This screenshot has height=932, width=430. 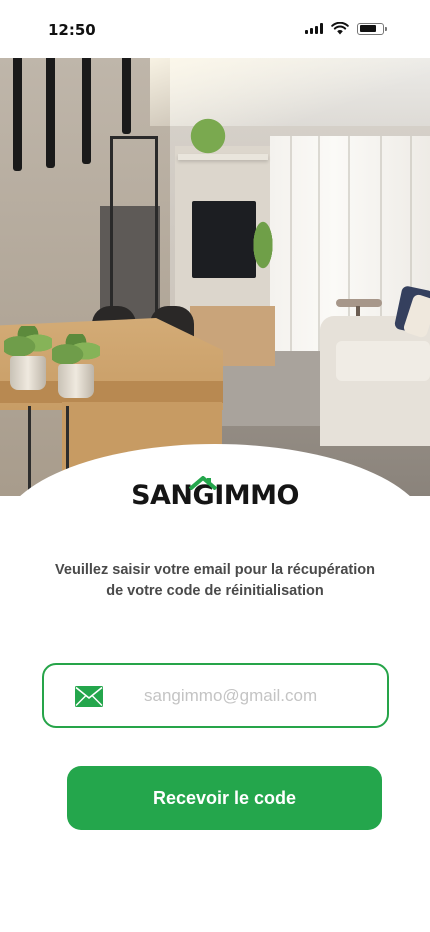 What do you see at coordinates (259, 696) in the screenshot?
I see `email-input` at bounding box center [259, 696].